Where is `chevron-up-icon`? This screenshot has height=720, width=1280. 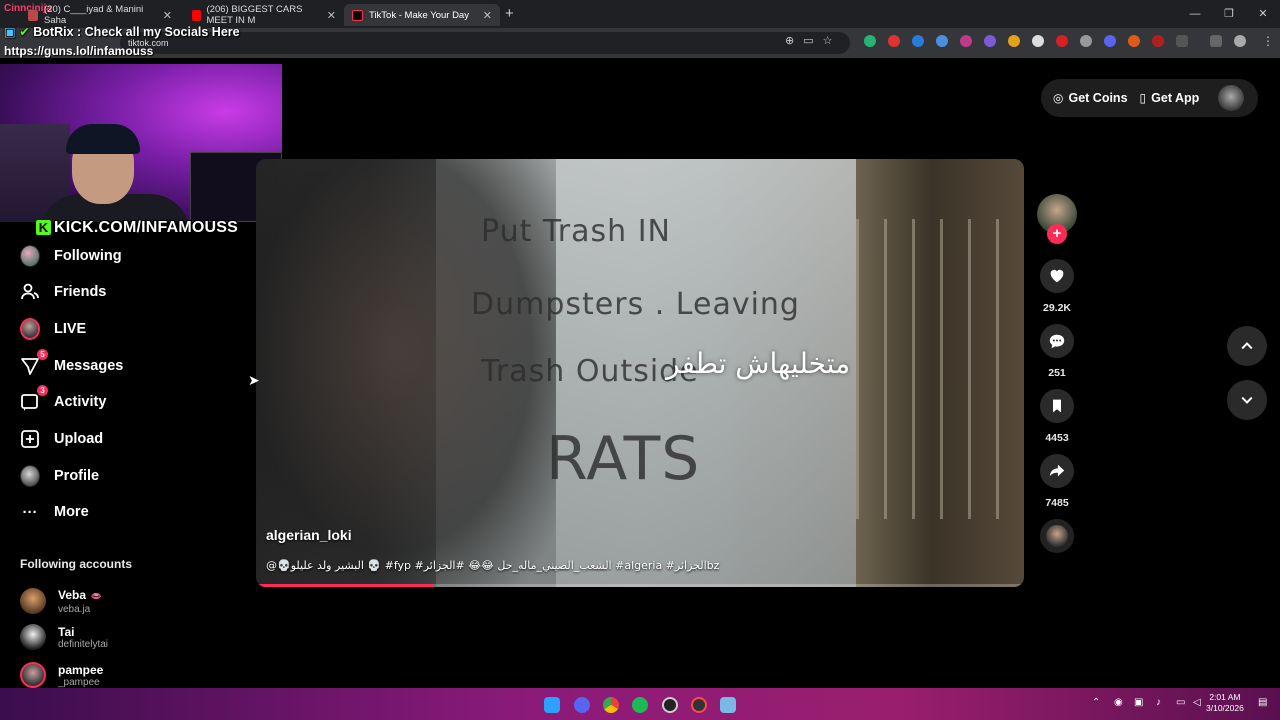 chevron-up-icon is located at coordinates (1247, 346).